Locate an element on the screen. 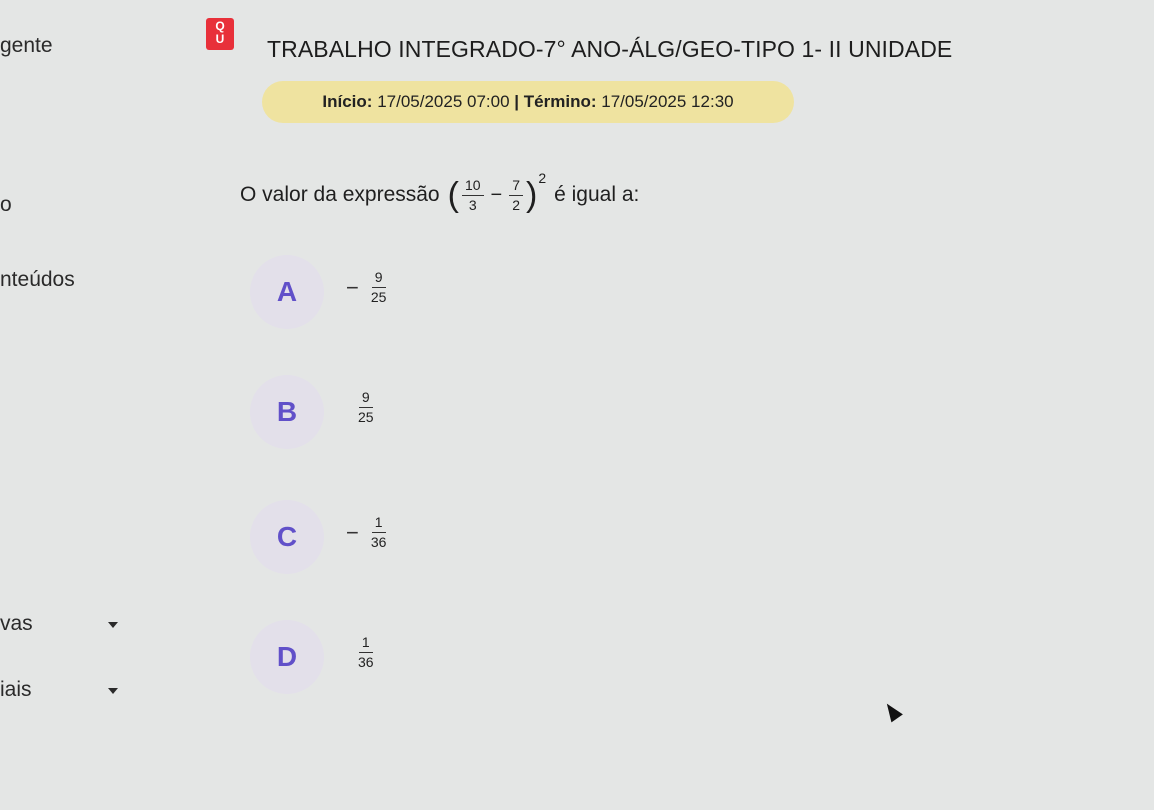  sidebar-item-iais: iais is located at coordinates (16, 690).